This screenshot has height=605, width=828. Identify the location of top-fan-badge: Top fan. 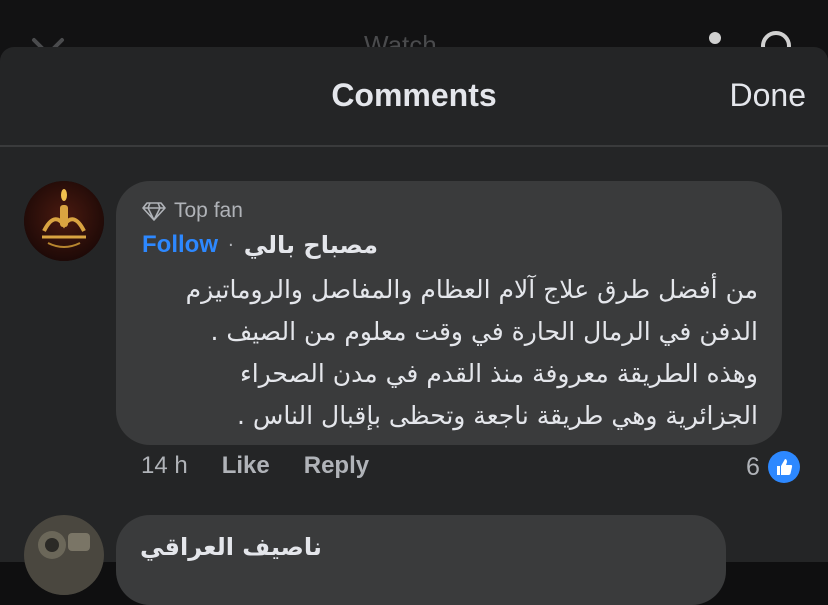
(192, 211).